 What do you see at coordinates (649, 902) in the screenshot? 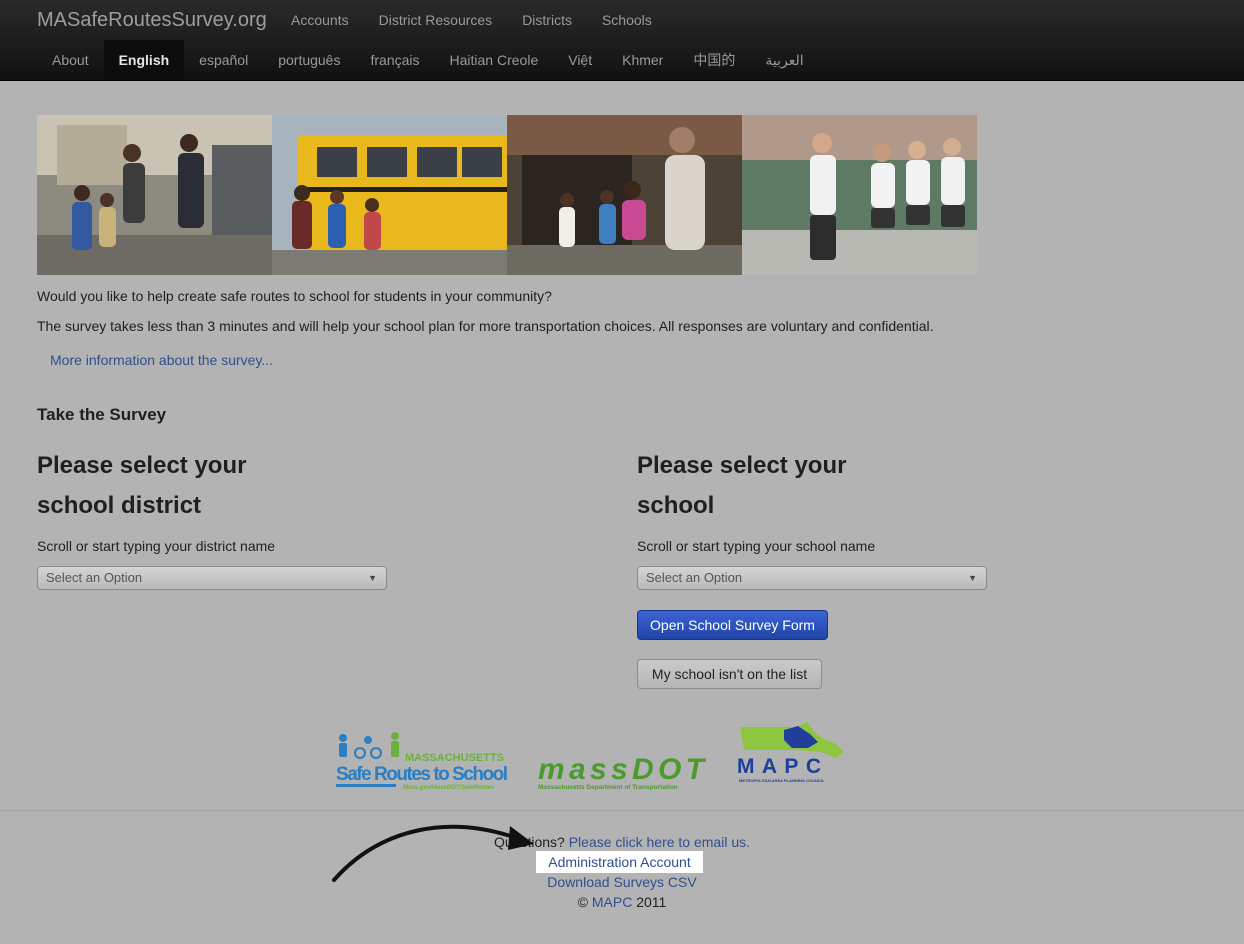
I see `copyright-year: 2011` at bounding box center [649, 902].